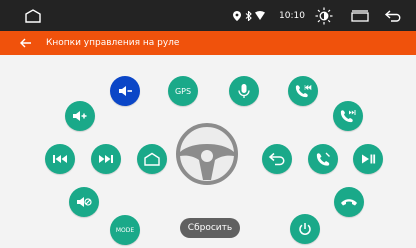 This screenshot has width=416, height=248. I want to click on reset-button: Сбросить, so click(210, 228).